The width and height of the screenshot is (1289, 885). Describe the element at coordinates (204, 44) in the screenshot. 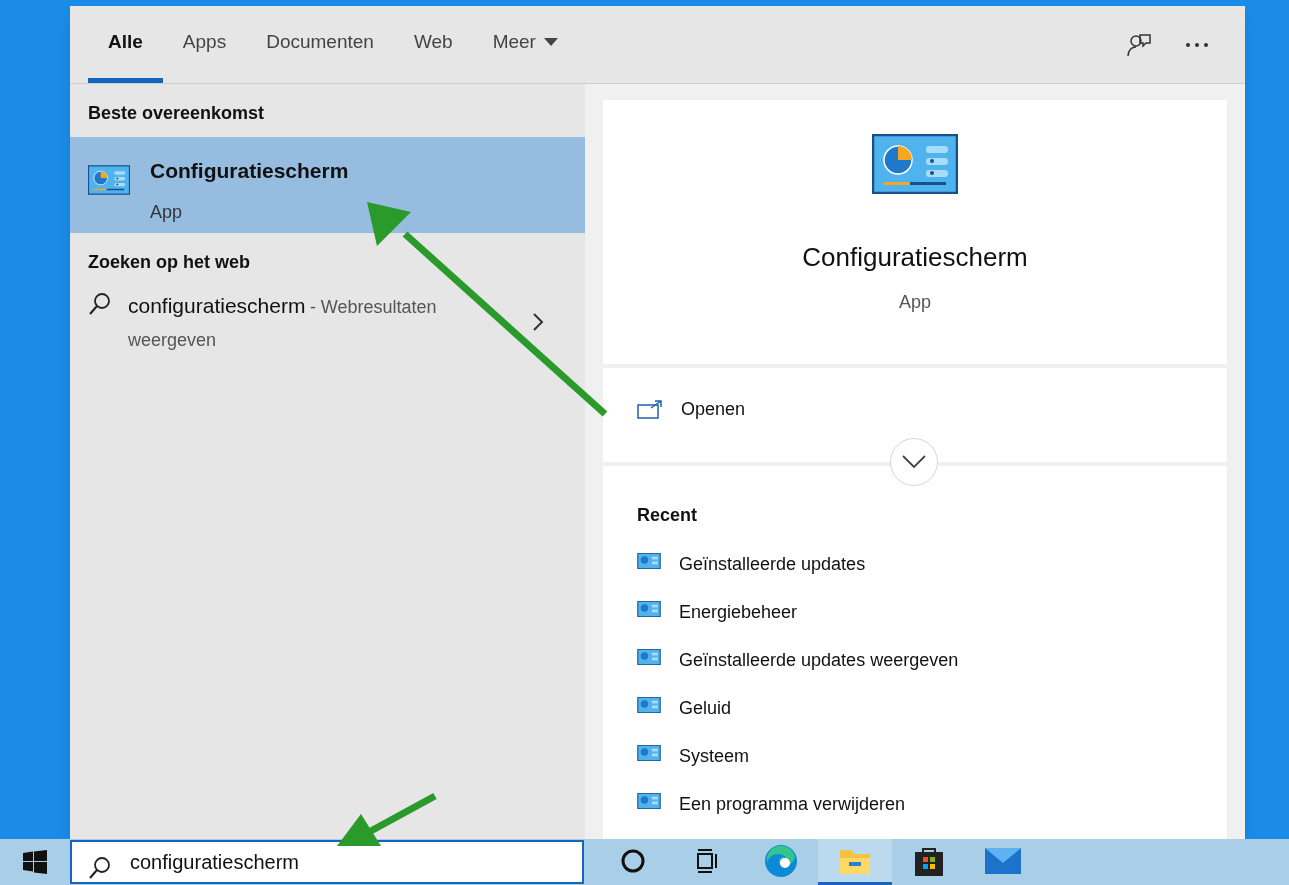

I see `tab: Apps` at that location.